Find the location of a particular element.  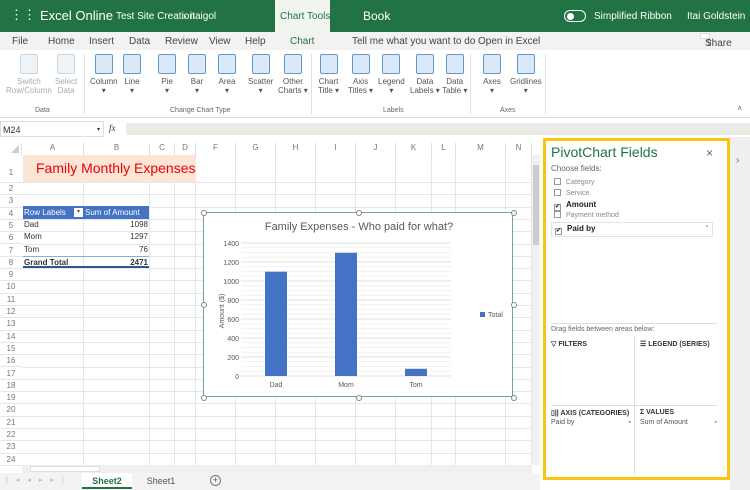

column-header: A is located at coordinates (53, 149).